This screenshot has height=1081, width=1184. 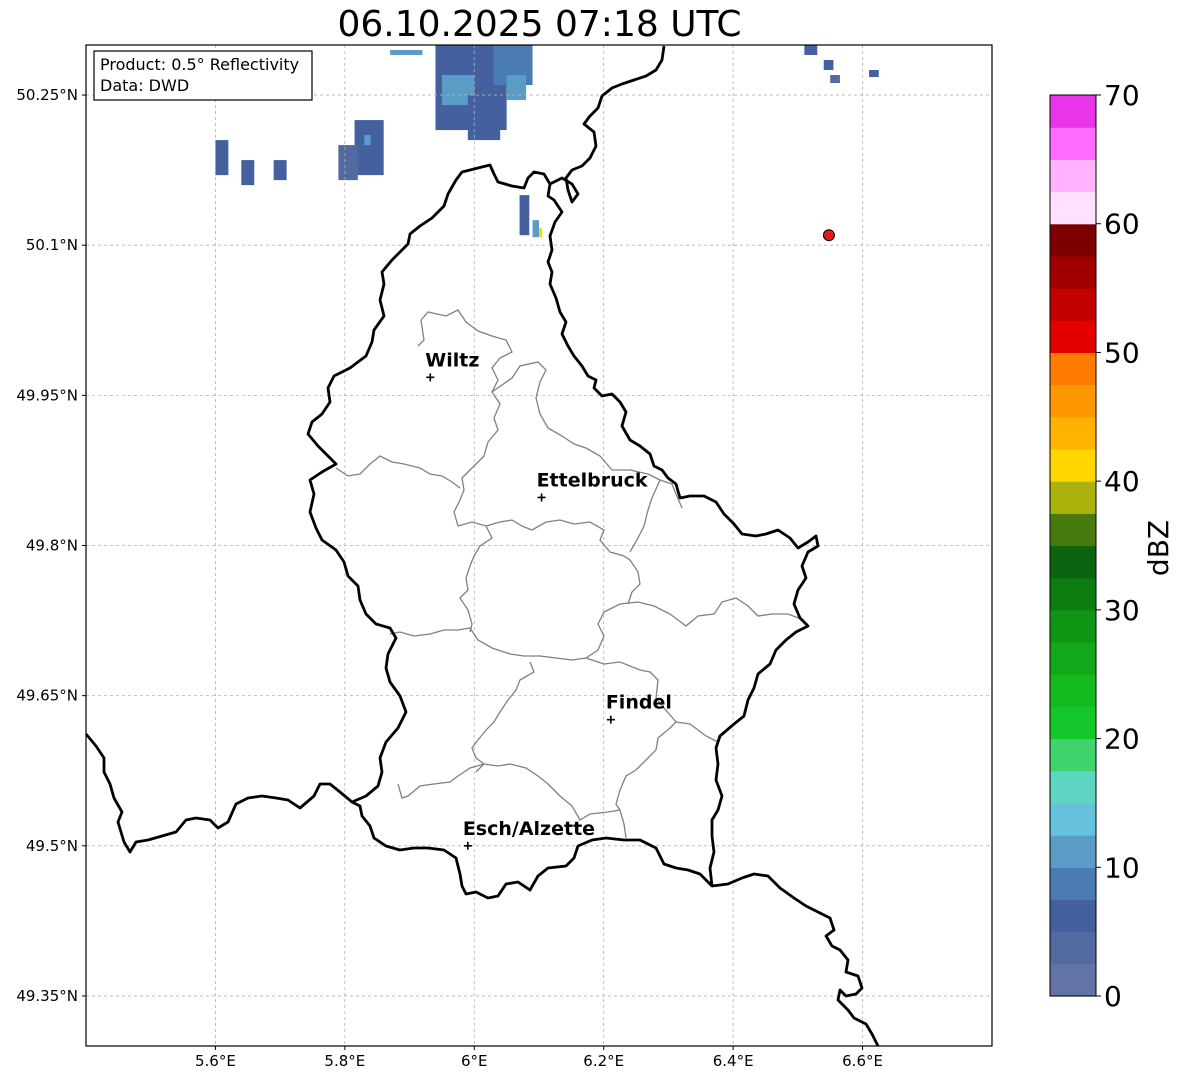 I want to click on tick-label-lon: 6.6°E, so click(x=862, y=1061).